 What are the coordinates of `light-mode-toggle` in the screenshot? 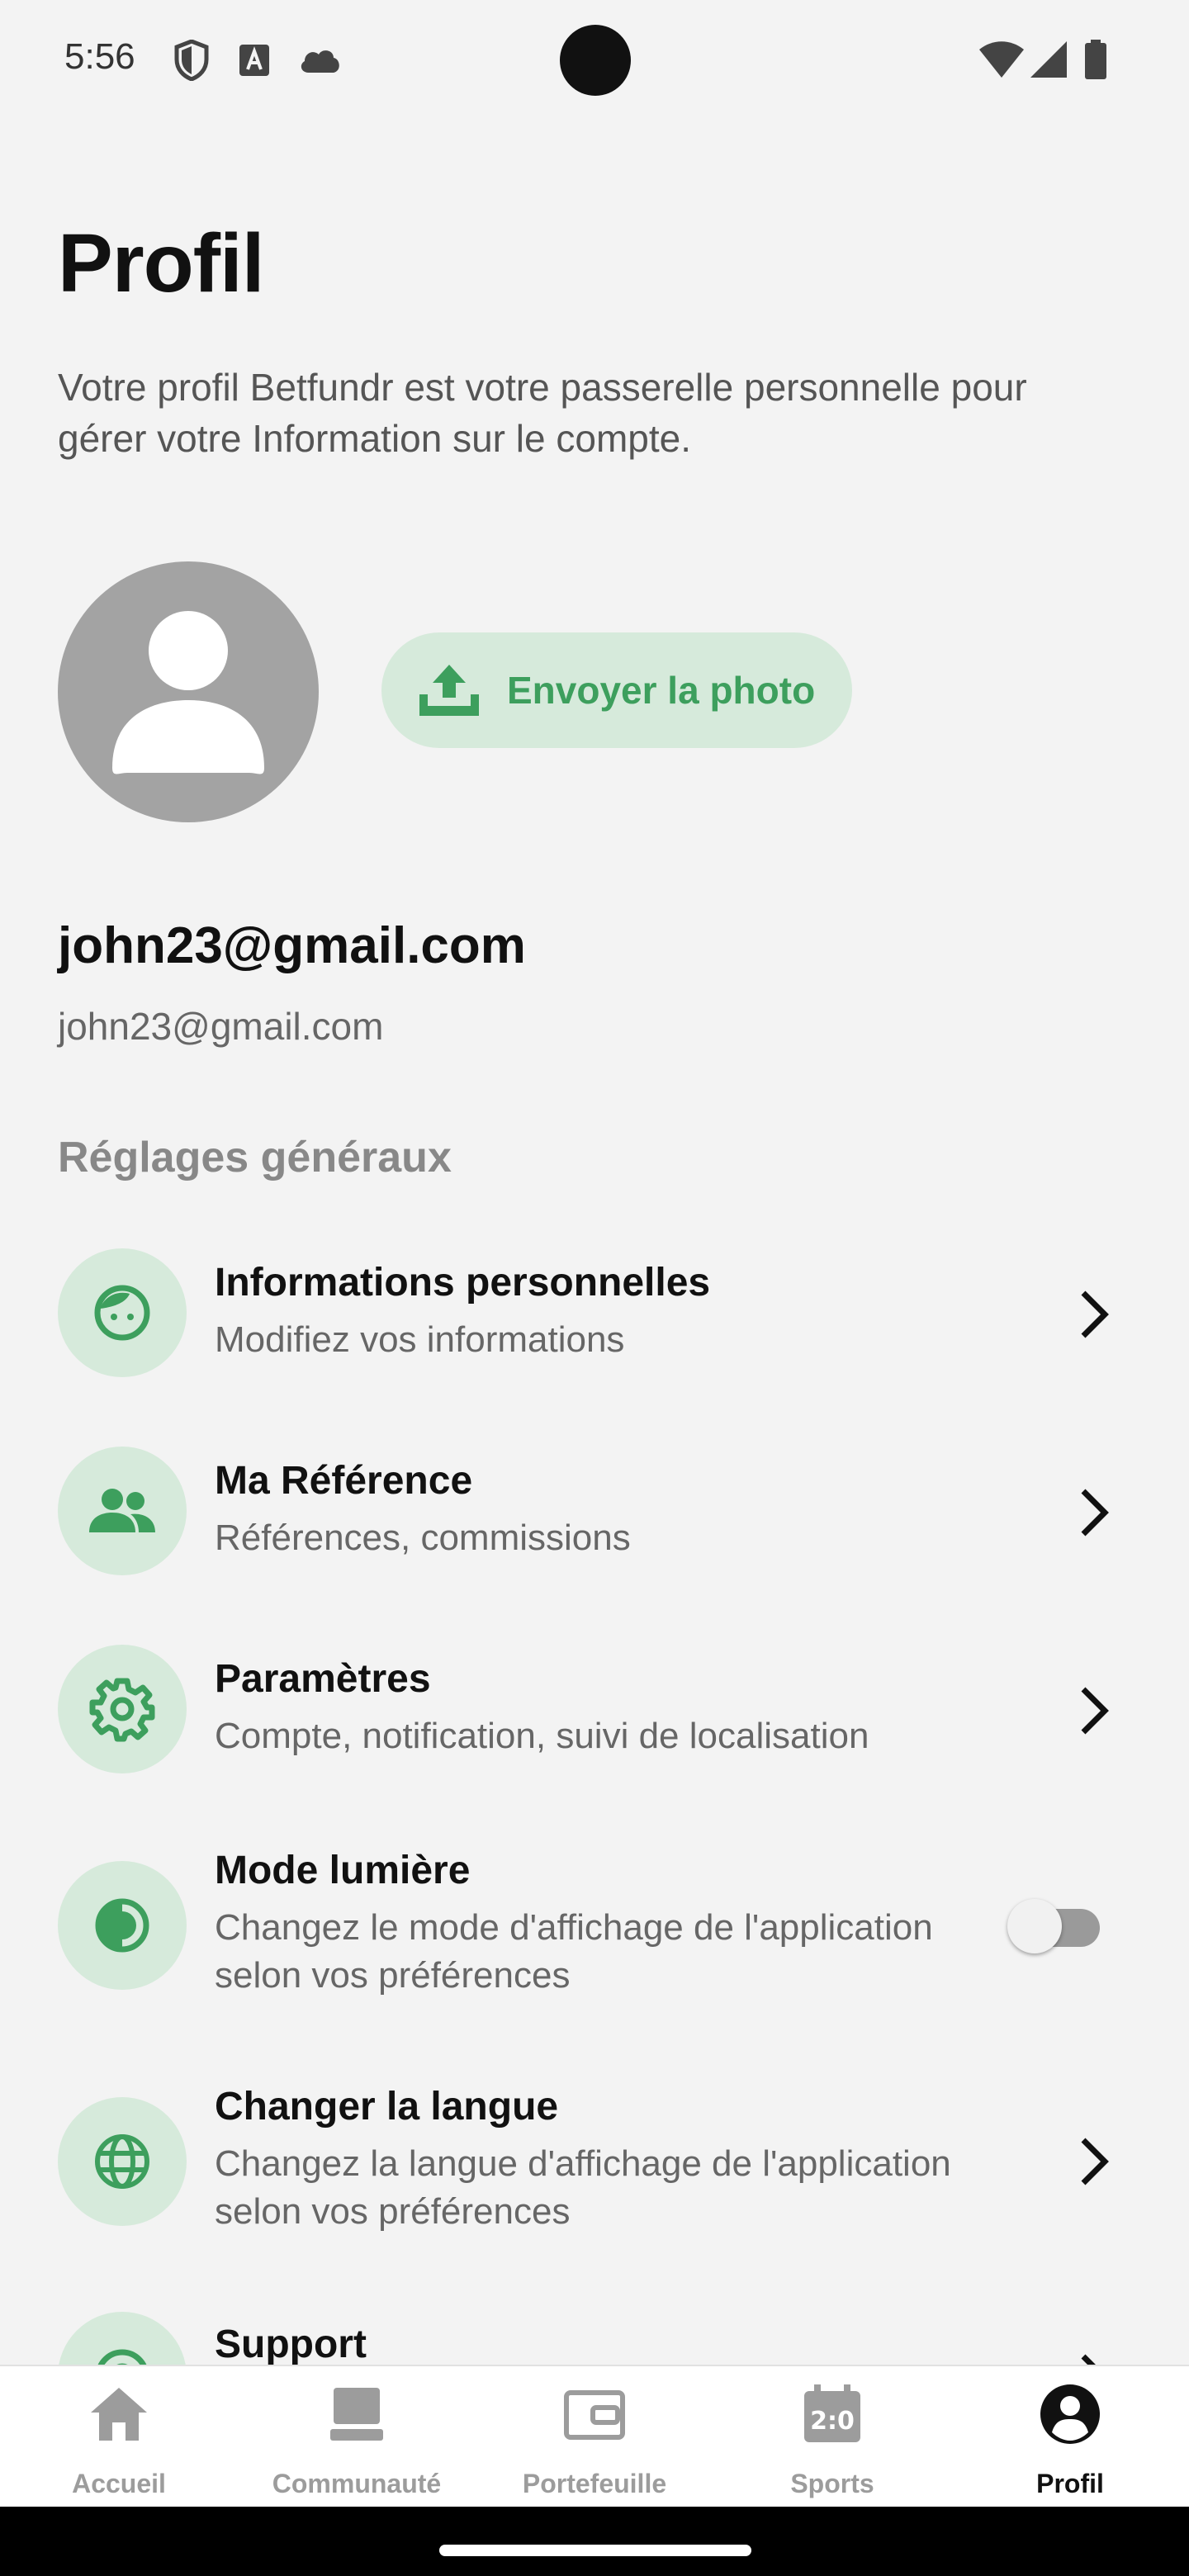 It's located at (1053, 1924).